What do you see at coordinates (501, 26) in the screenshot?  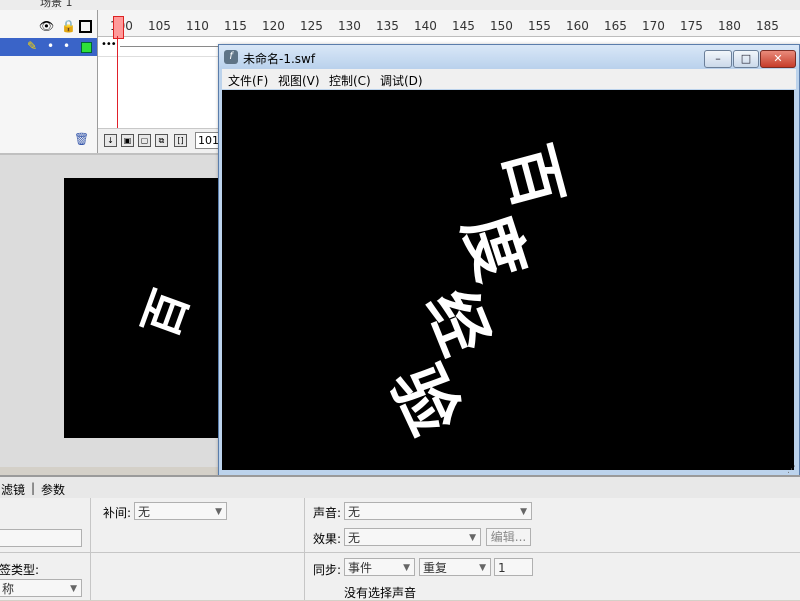 I see `ruler-tick-label: 150` at bounding box center [501, 26].